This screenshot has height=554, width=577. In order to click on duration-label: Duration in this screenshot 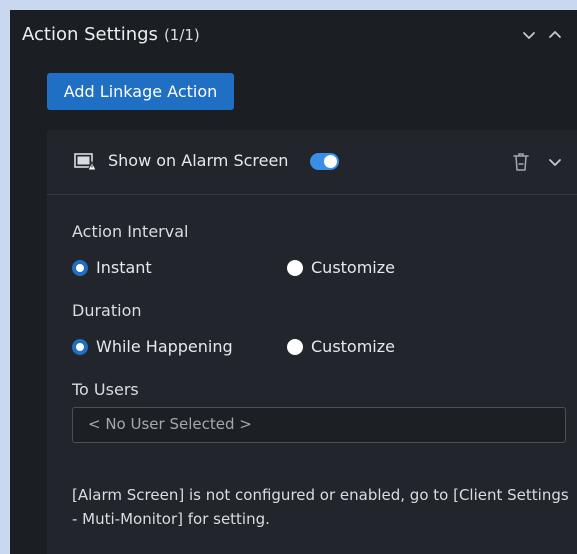, I will do `click(107, 310)`.